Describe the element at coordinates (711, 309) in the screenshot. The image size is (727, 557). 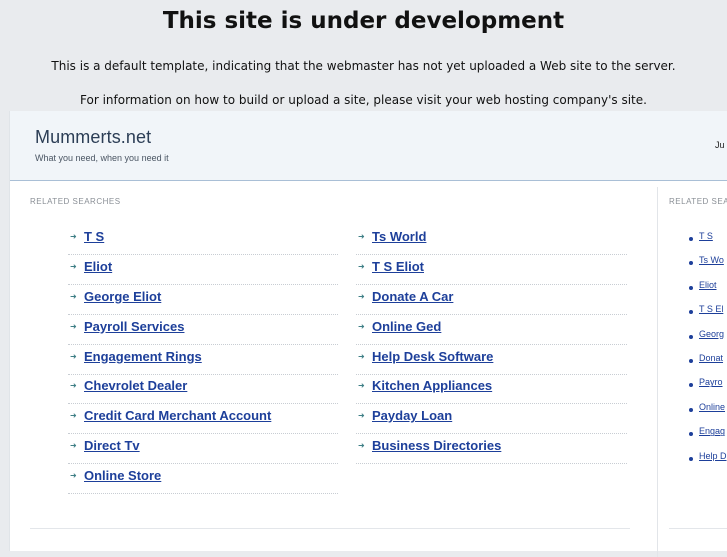
I see `sidebar-link: T S El` at that location.